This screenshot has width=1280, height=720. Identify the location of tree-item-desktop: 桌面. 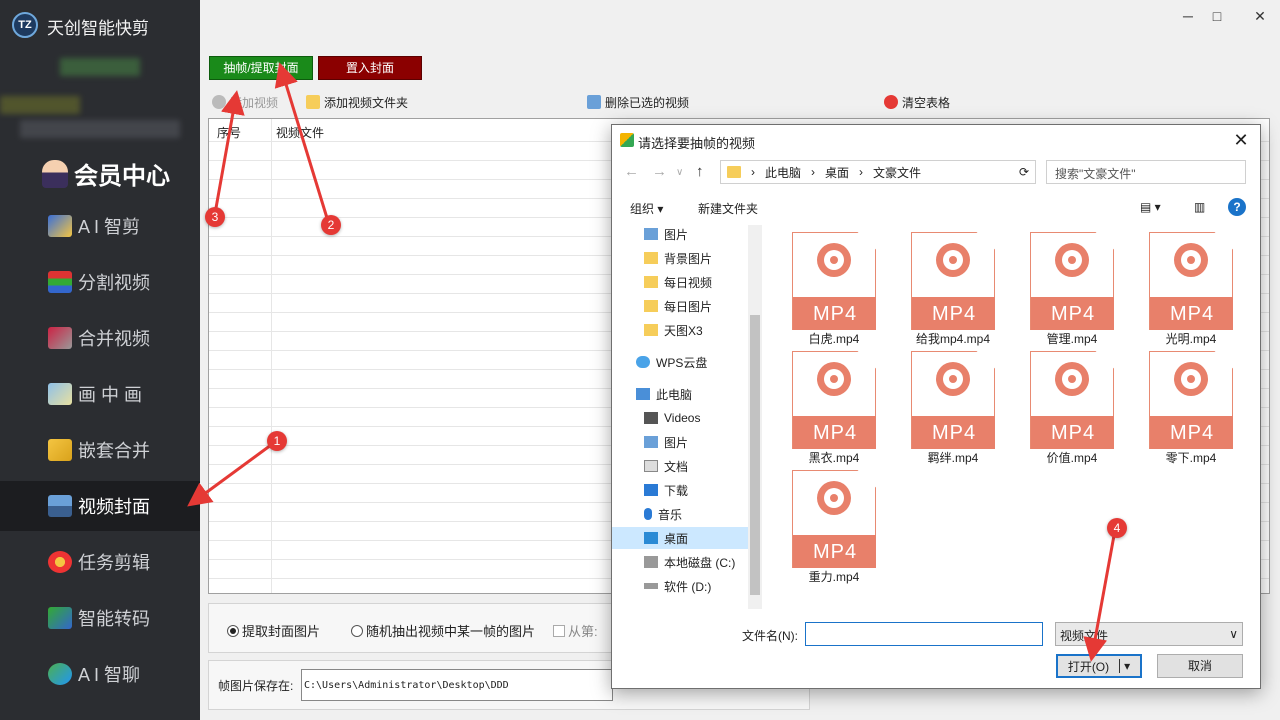
(680, 538).